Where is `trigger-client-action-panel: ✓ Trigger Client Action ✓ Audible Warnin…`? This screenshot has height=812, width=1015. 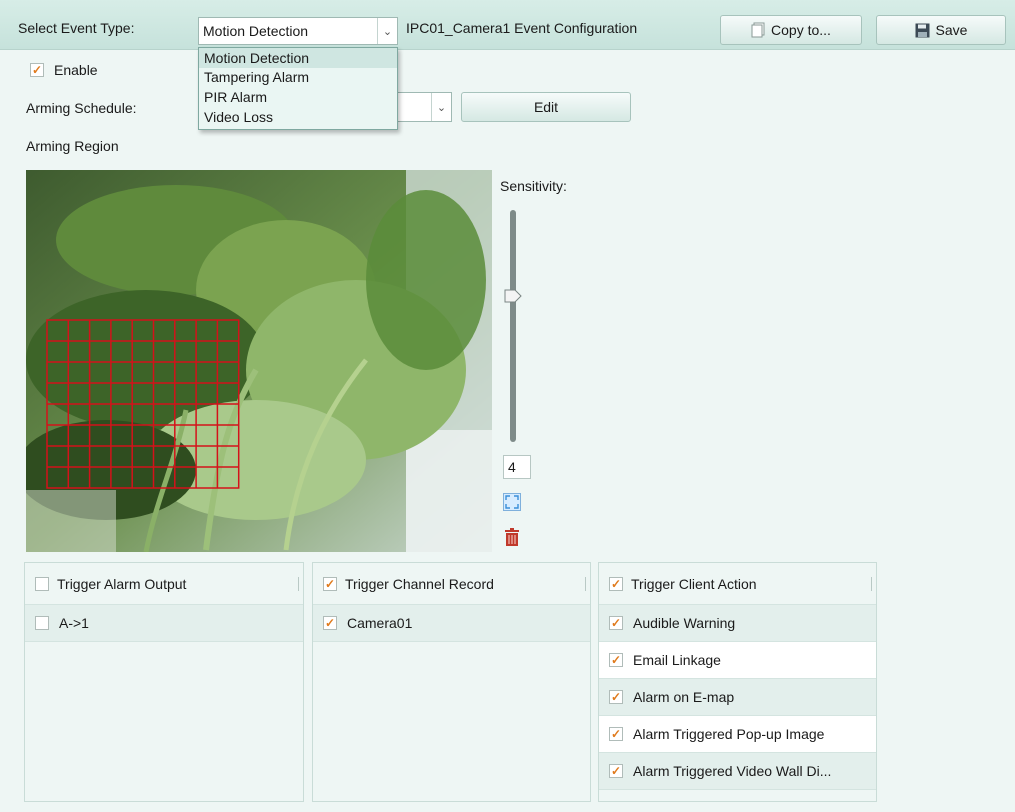 trigger-client-action-panel: ✓ Trigger Client Action ✓ Audible Warnin… is located at coordinates (737, 682).